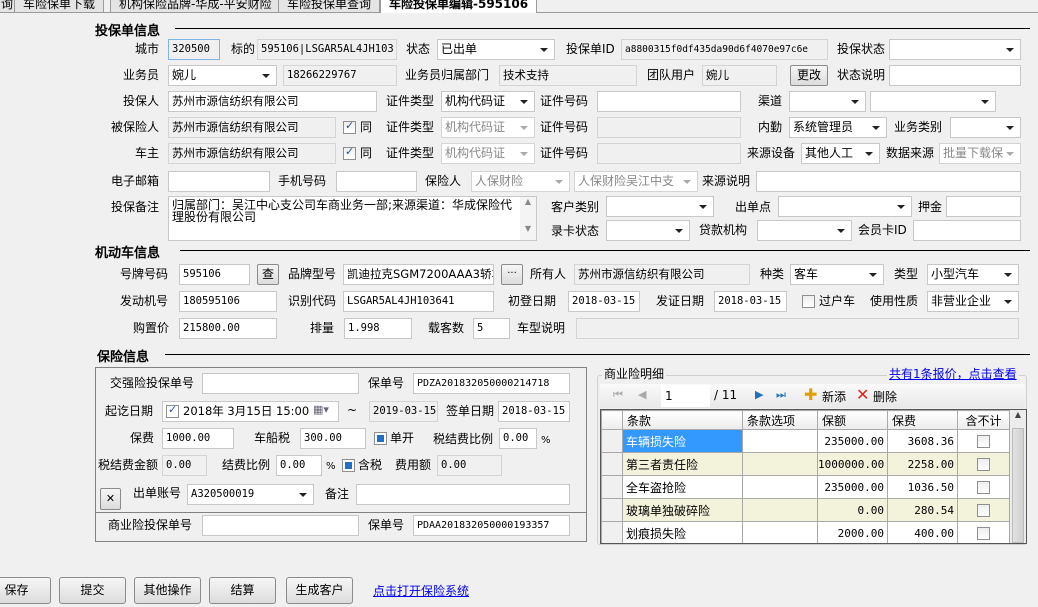 The width and height of the screenshot is (1038, 607). I want to click on tab-brand: 机构保险品牌-华成-平安财险, so click(195, 6).